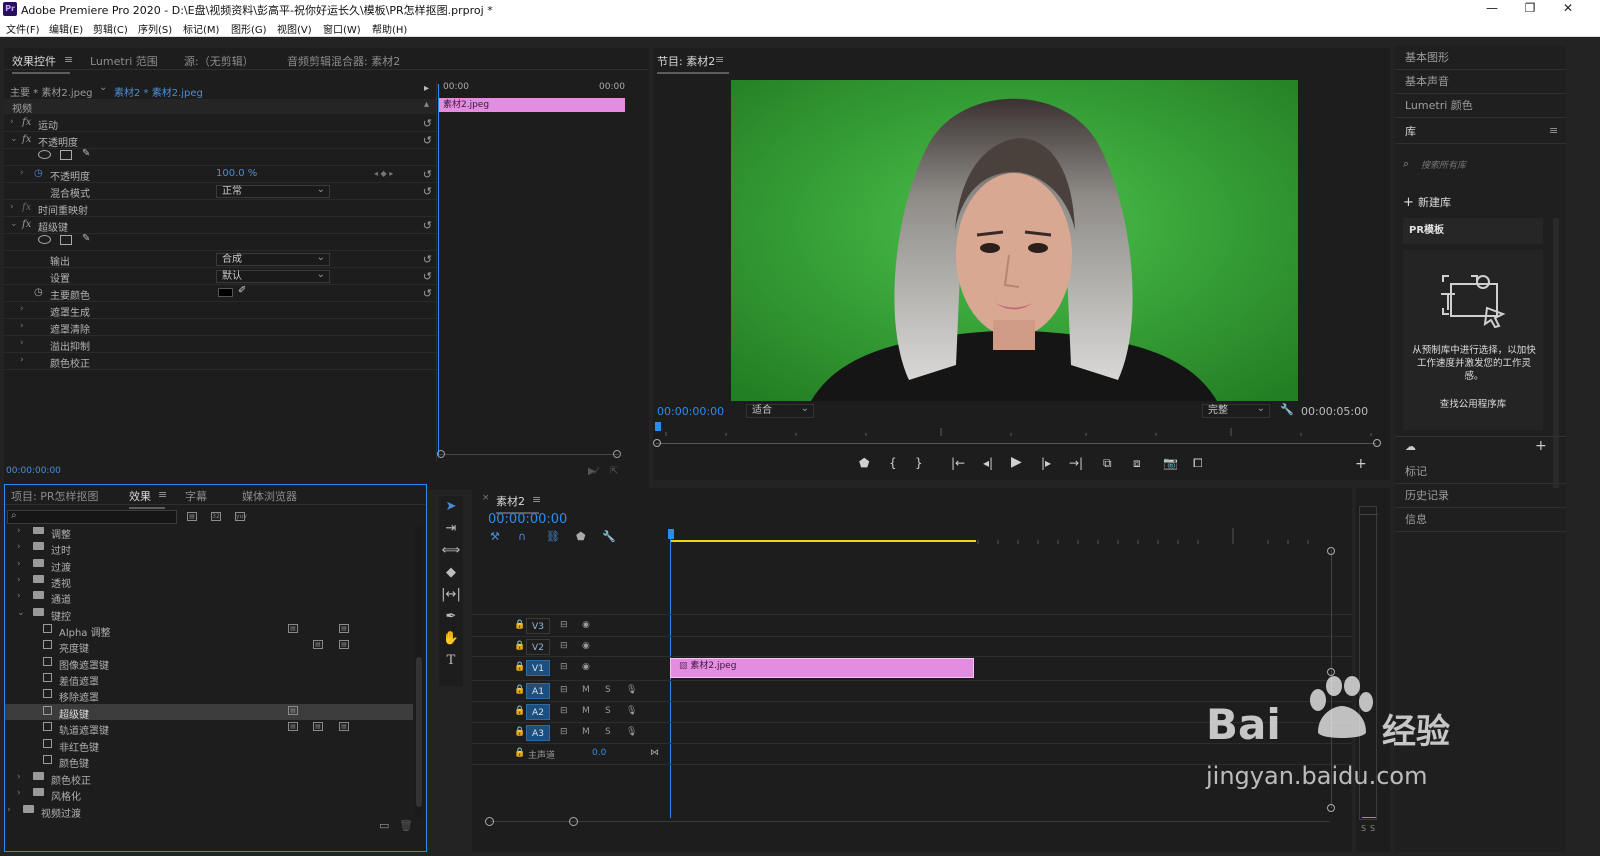 Image resolution: width=1600 pixels, height=856 pixels. Describe the element at coordinates (451, 595) in the screenshot. I see `slip-tool-icon: |↔|` at that location.